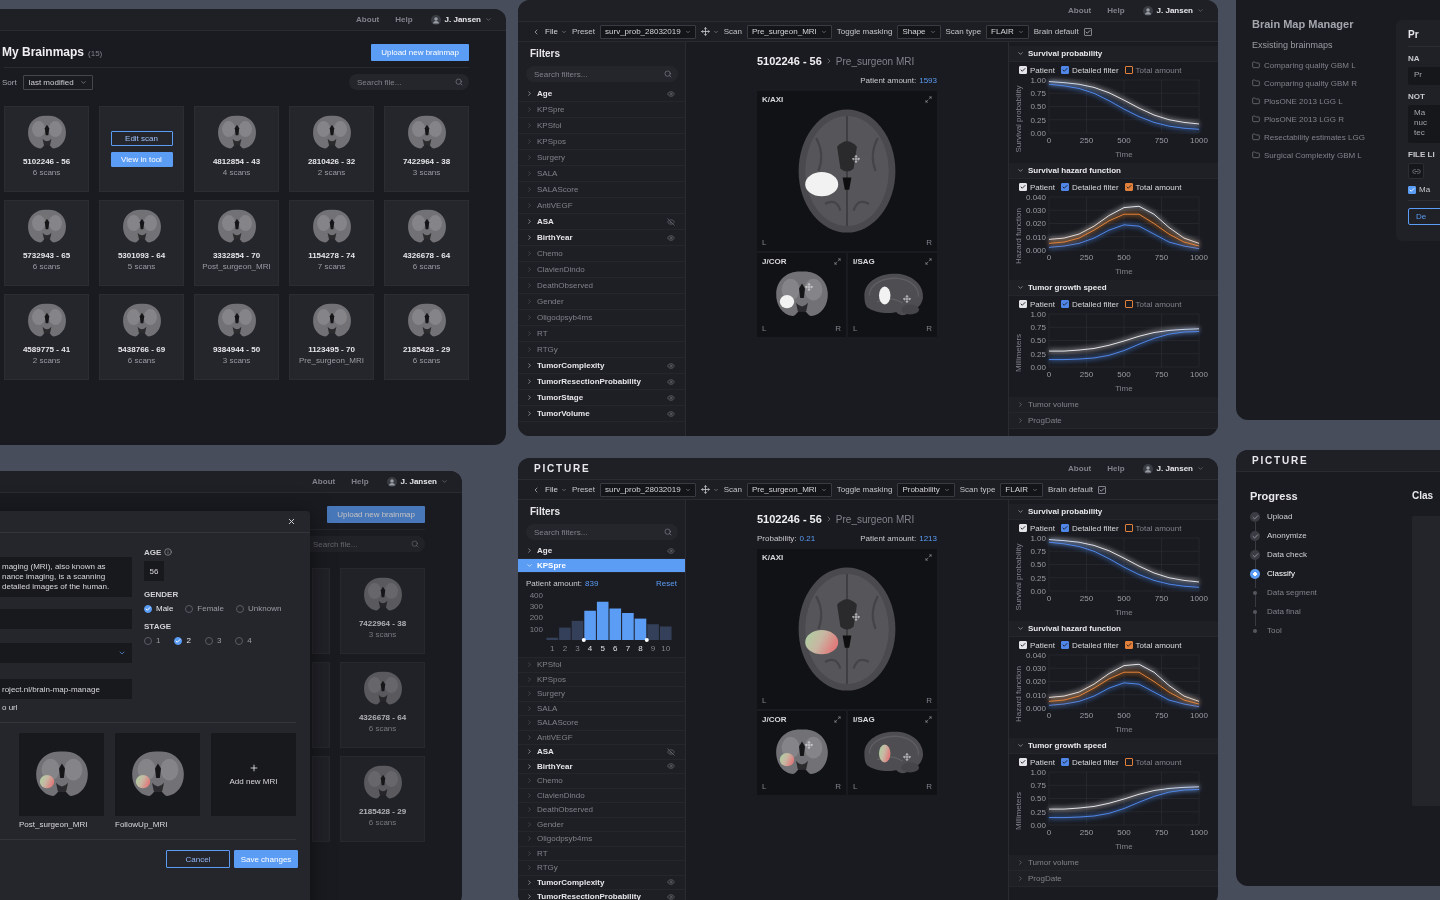 The width and height of the screenshot is (1440, 900). What do you see at coordinates (1287, 540) in the screenshot?
I see `step-label: Anonymize` at bounding box center [1287, 540].